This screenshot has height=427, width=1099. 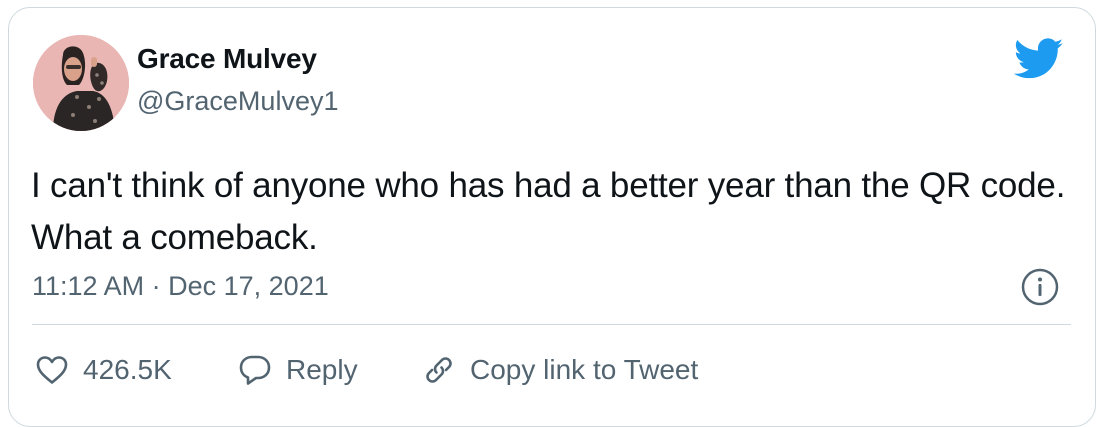 What do you see at coordinates (584, 369) in the screenshot?
I see `copy-link-label: Copy link to Tweet` at bounding box center [584, 369].